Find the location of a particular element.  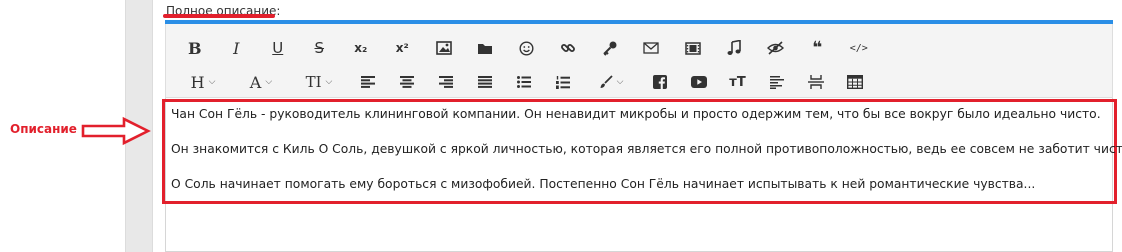

align-center-icon is located at coordinates (406, 82).